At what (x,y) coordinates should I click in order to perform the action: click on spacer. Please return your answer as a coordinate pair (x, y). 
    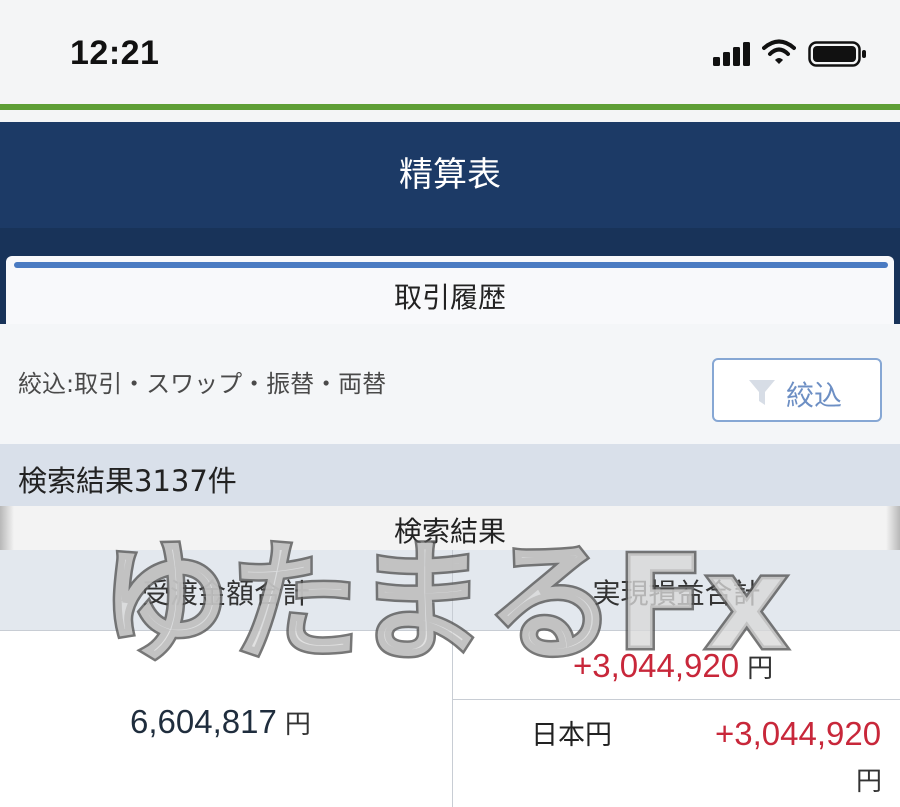
    Looking at the image, I should click on (450, 116).